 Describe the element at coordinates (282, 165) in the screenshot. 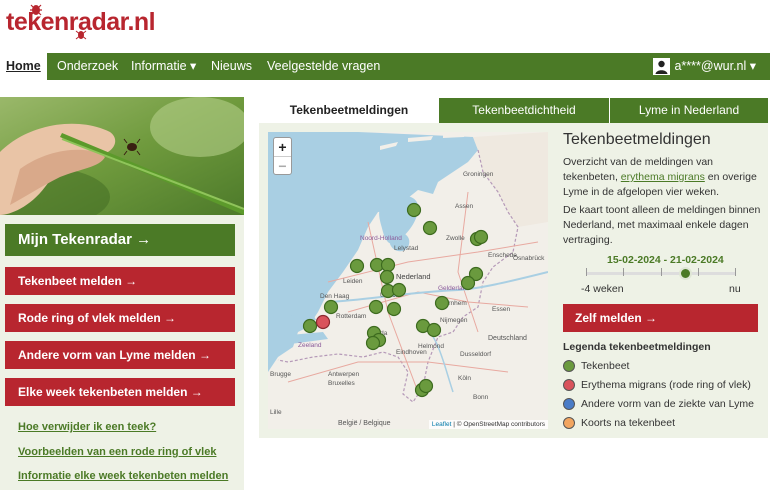

I see `zoom-out-button: −` at that location.